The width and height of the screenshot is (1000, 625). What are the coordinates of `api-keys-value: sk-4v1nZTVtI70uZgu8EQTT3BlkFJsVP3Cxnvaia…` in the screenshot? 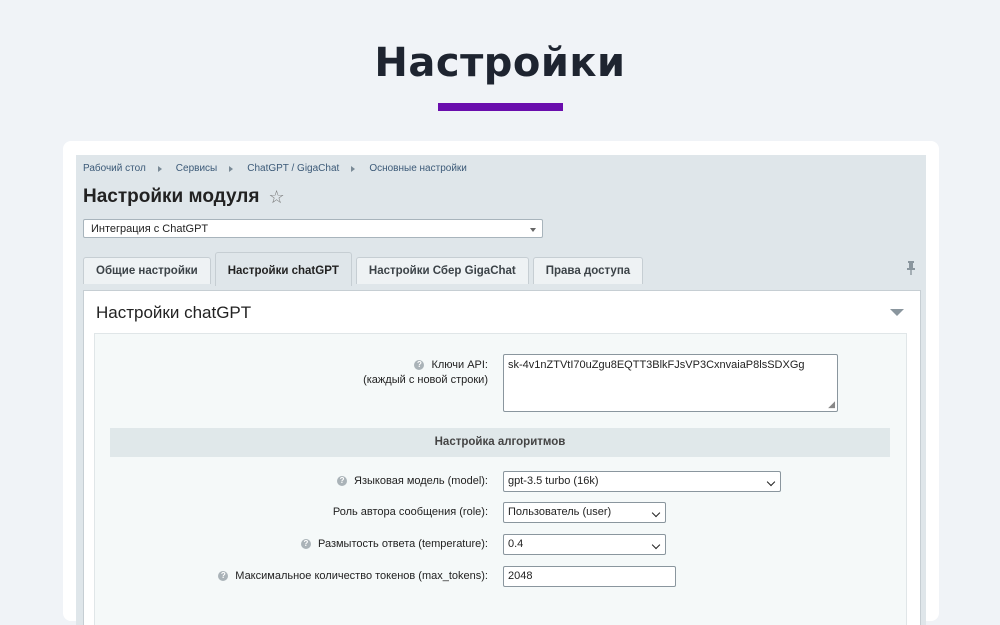 It's located at (656, 365).